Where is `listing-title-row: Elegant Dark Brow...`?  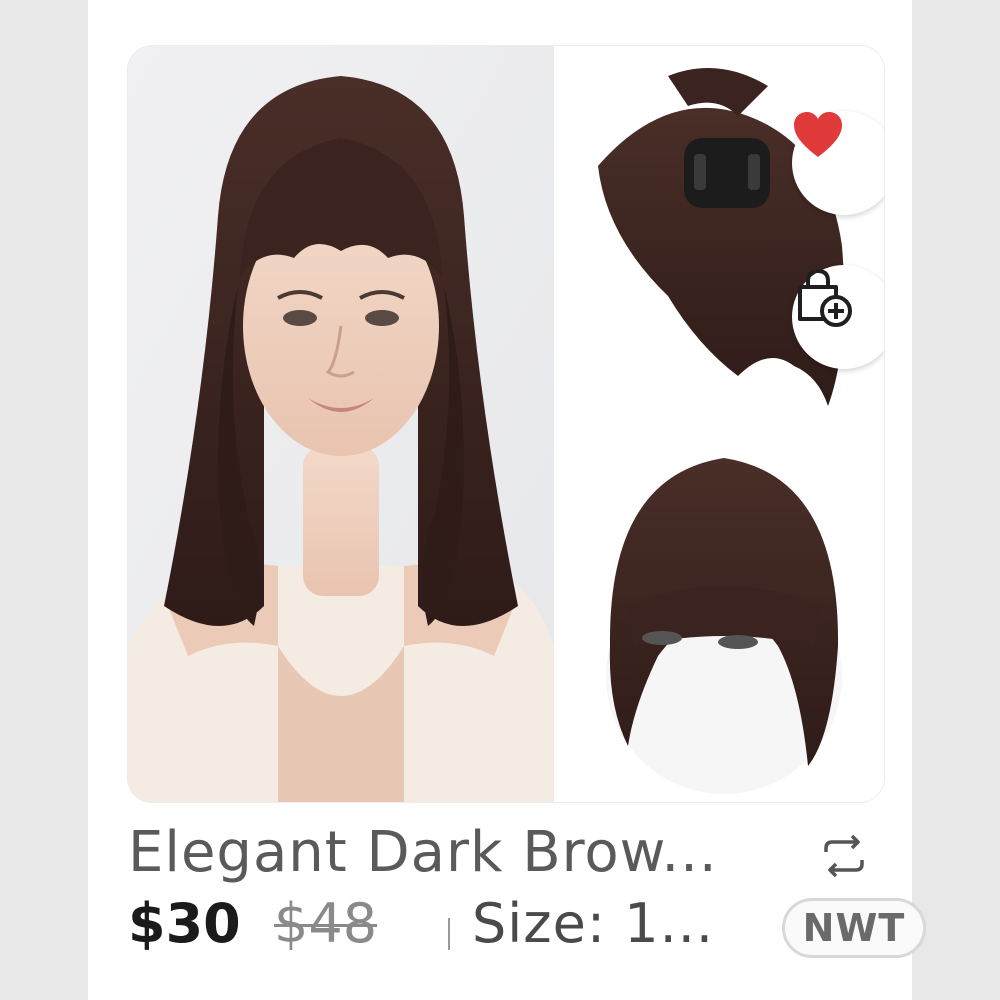 listing-title-row: Elegant Dark Brow... is located at coordinates (506, 854).